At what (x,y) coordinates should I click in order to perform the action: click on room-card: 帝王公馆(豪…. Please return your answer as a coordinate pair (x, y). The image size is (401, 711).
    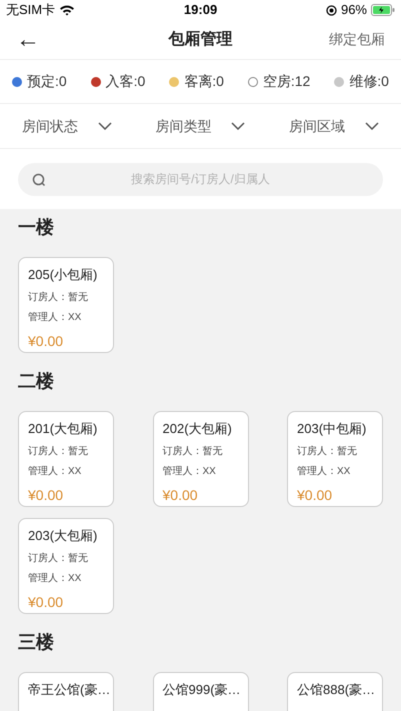
    Looking at the image, I should click on (66, 691).